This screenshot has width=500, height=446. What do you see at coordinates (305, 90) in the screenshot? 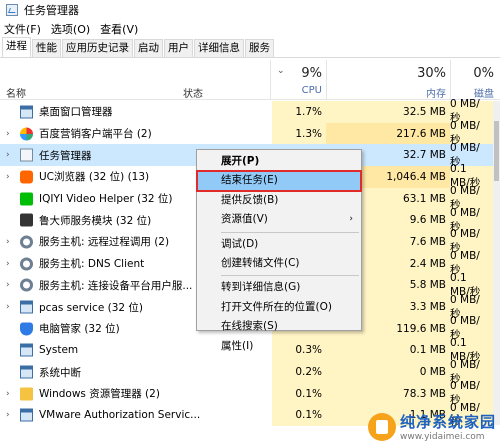
I see `column-cpu-header: CPU` at bounding box center [305, 90].